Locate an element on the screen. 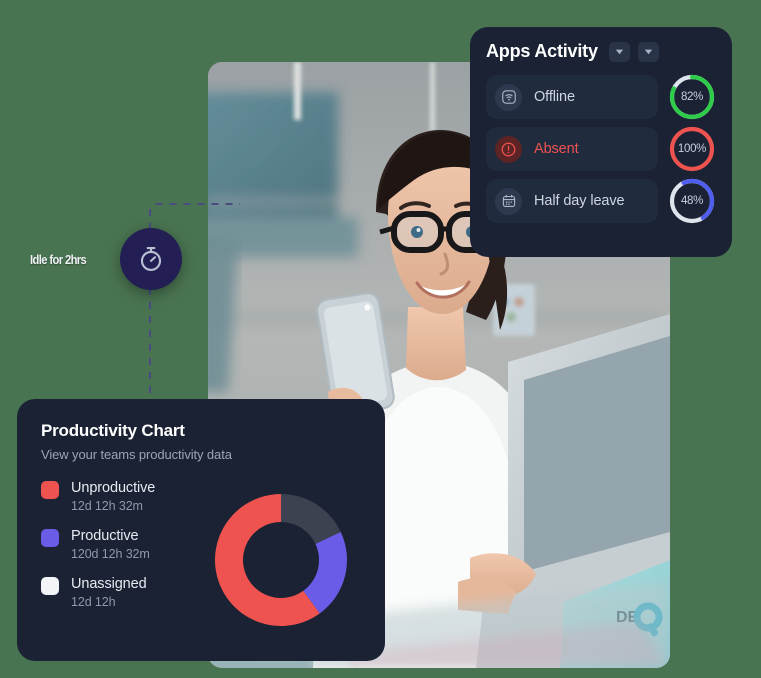  legend-label: Productive is located at coordinates (105, 536).